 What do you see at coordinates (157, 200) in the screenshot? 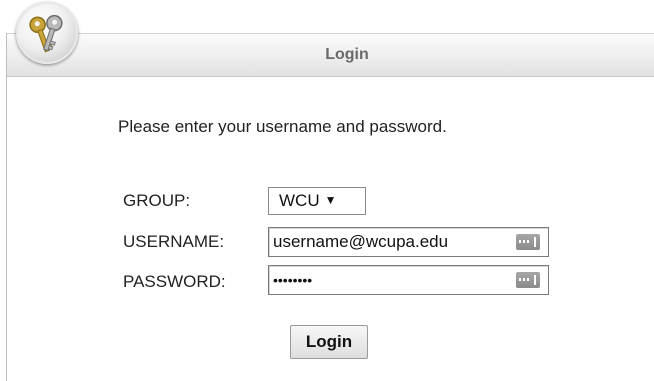
I see `group-label: GROUP:` at bounding box center [157, 200].